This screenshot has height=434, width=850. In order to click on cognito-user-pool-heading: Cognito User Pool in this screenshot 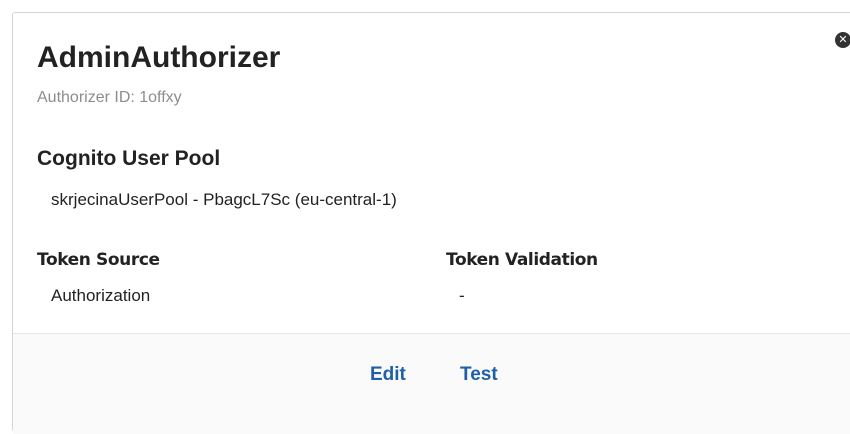, I will do `click(129, 158)`.